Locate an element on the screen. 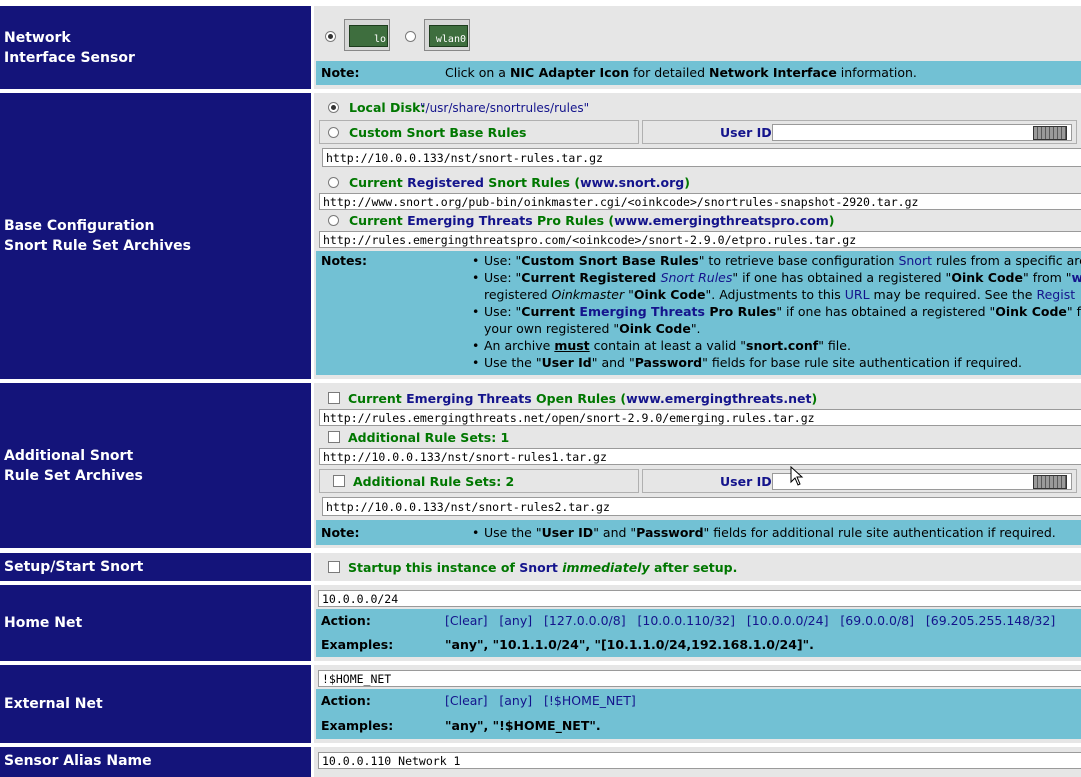 Image resolution: width=1081 pixels, height=777 pixels. label-network-interface-sensor: Network Interface Sensor is located at coordinates (155, 47).